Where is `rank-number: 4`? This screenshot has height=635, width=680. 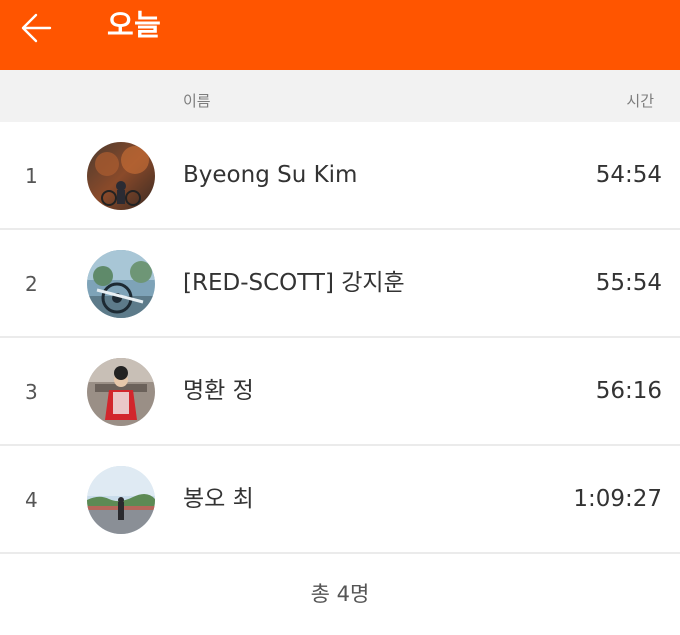 rank-number: 4 is located at coordinates (31, 500).